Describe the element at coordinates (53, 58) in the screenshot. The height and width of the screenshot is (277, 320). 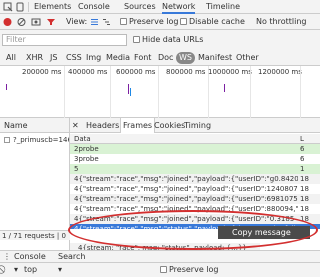
I see `type-filter-js: JS` at that location.